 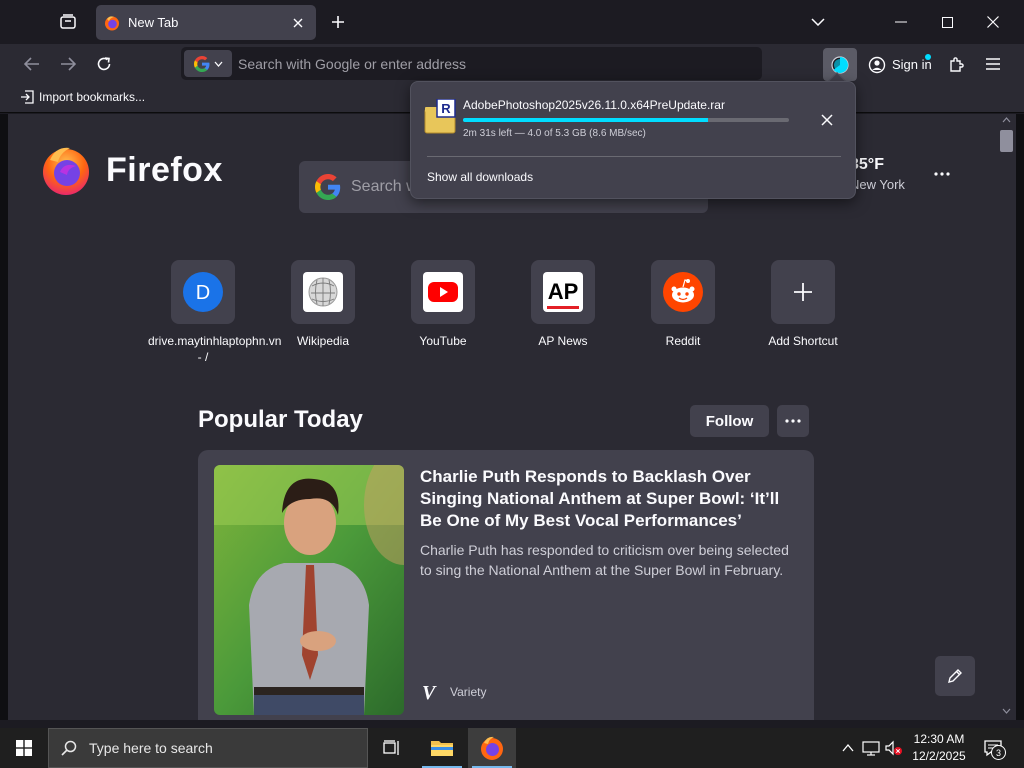 What do you see at coordinates (384, 186) in the screenshot?
I see `newtab-search-placeholder: Search w` at bounding box center [384, 186].